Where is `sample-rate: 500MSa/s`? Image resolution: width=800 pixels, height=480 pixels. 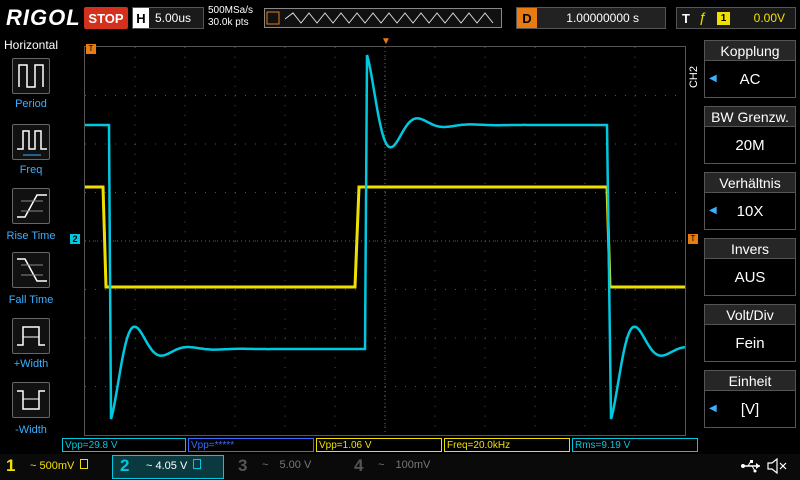 sample-rate: 500MSa/s is located at coordinates (231, 10).